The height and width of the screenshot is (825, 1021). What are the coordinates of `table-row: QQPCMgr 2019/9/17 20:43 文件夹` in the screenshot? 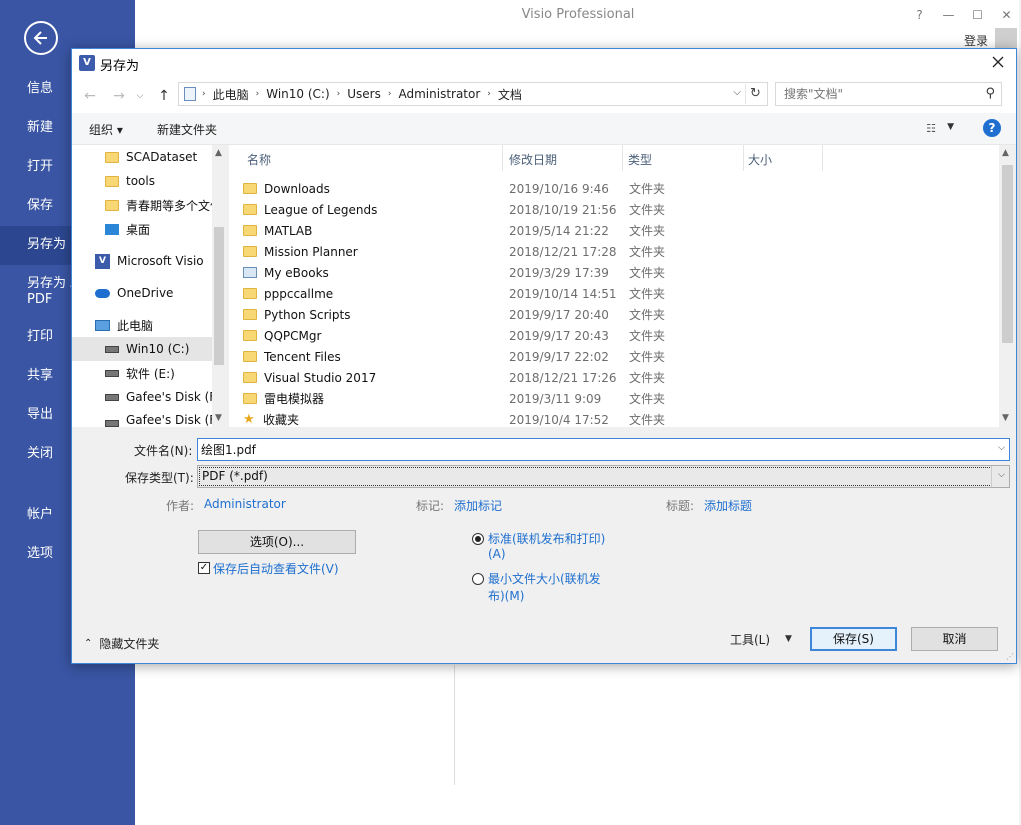 It's located at (613, 335).